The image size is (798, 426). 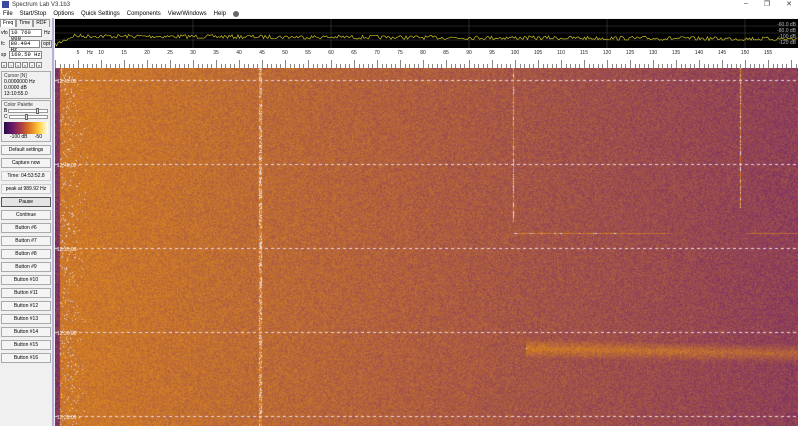 What do you see at coordinates (239, 53) in the screenshot?
I see `freq-tick-label: 40` at bounding box center [239, 53].